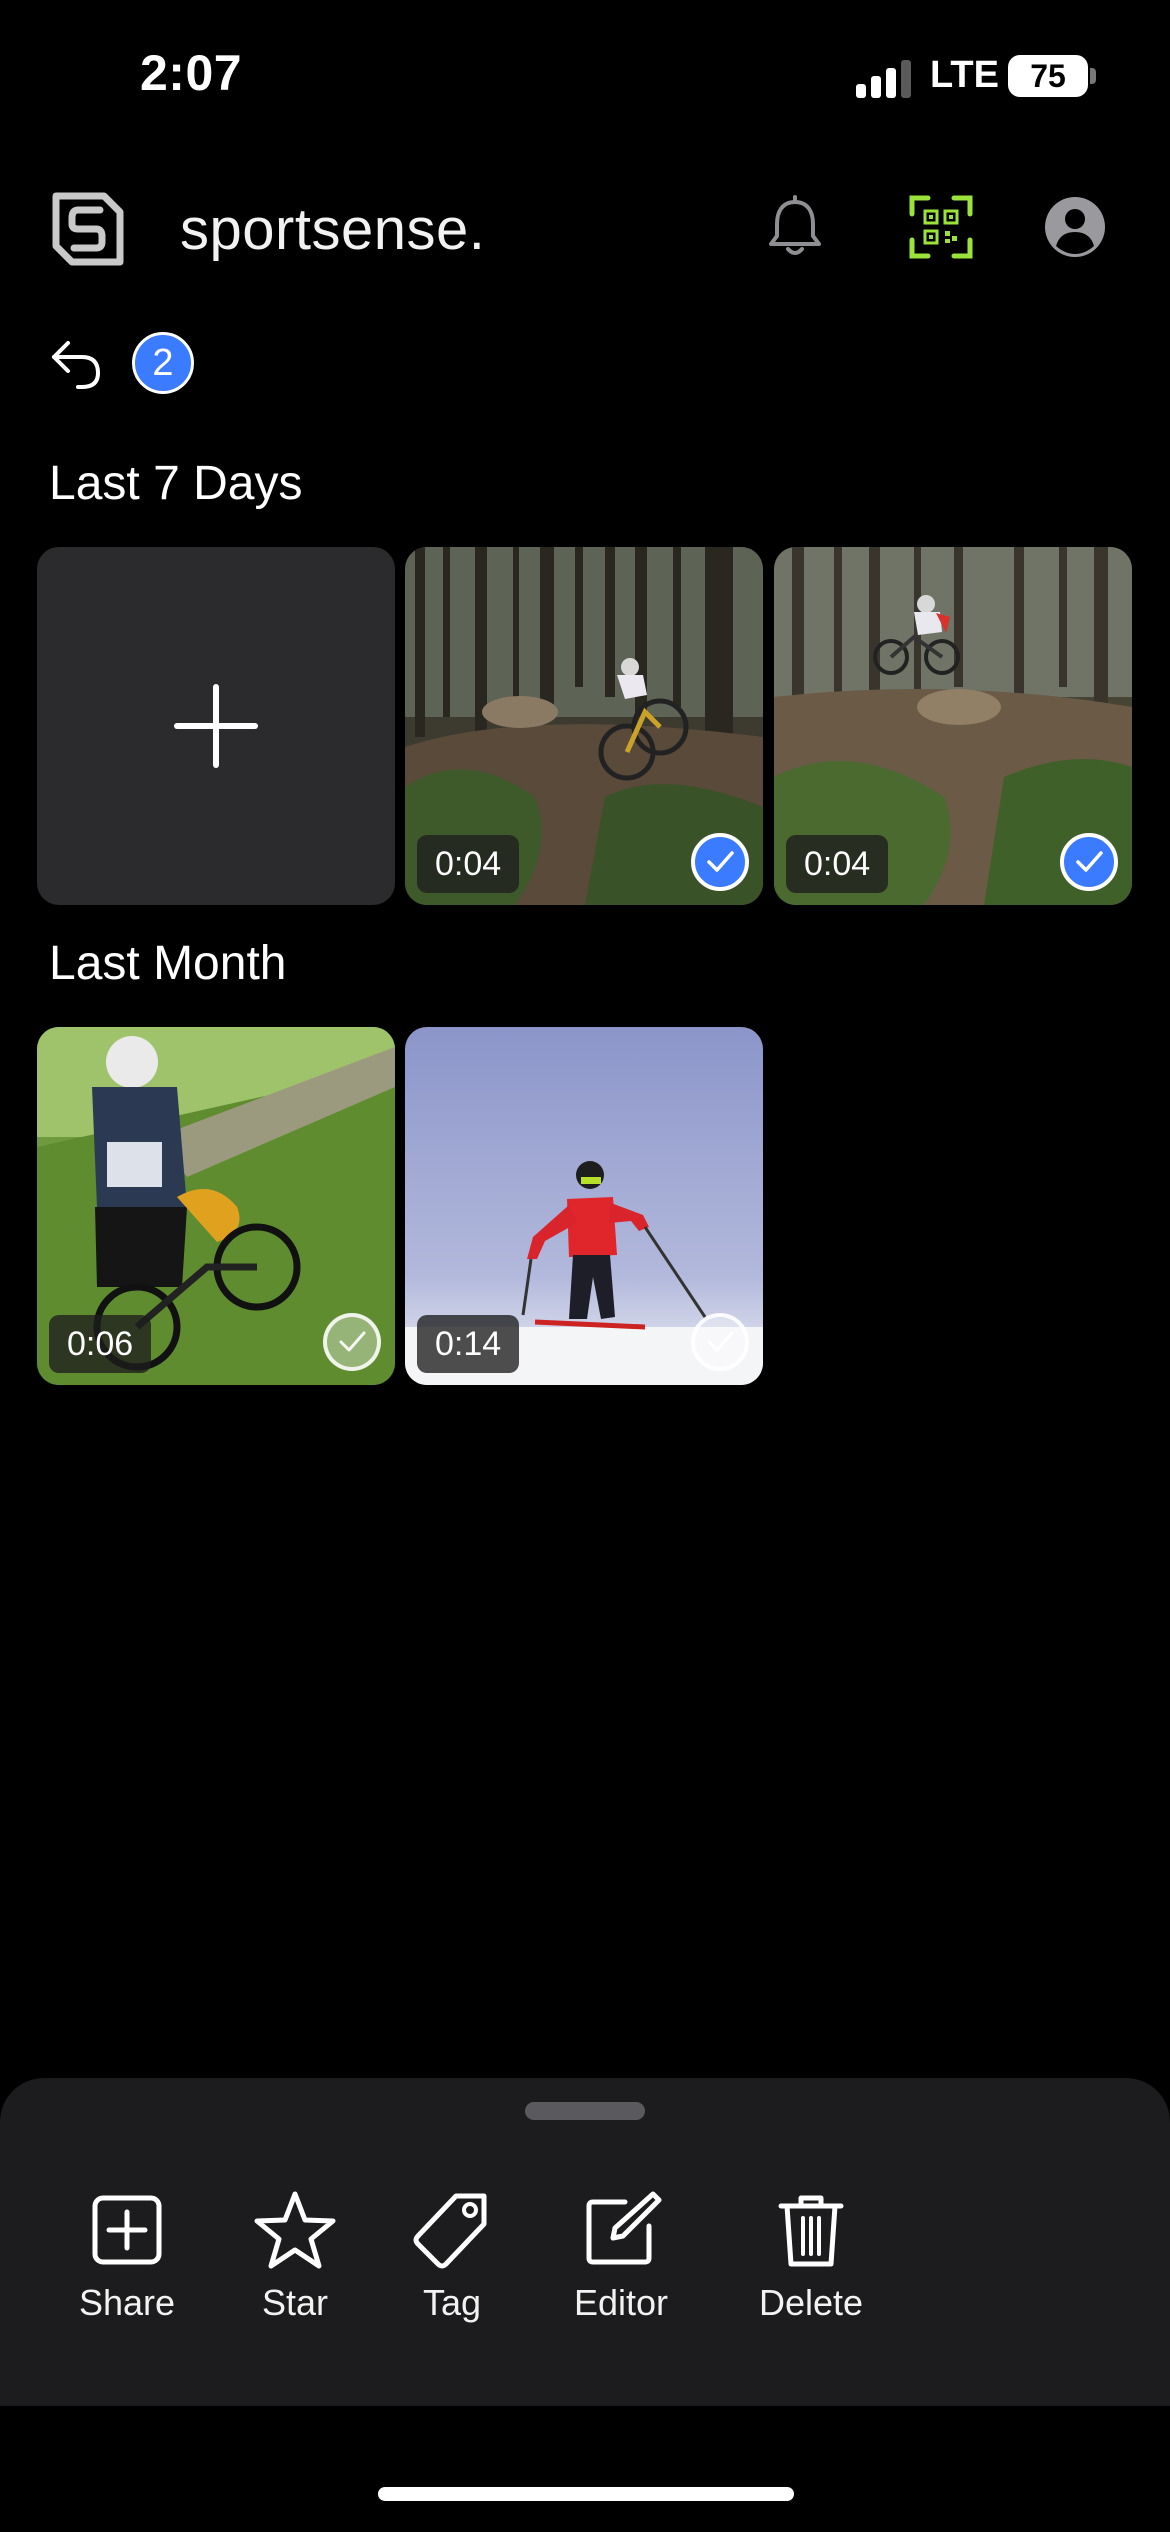 The width and height of the screenshot is (1170, 2532). I want to click on delete-button: Delete, so click(811, 2256).